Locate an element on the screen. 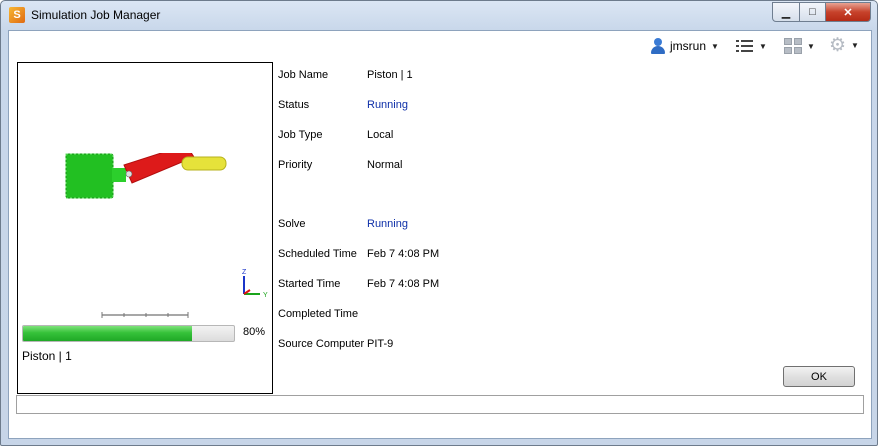 This screenshot has width=878, height=446. axis-z-label: Z is located at coordinates (244, 272).